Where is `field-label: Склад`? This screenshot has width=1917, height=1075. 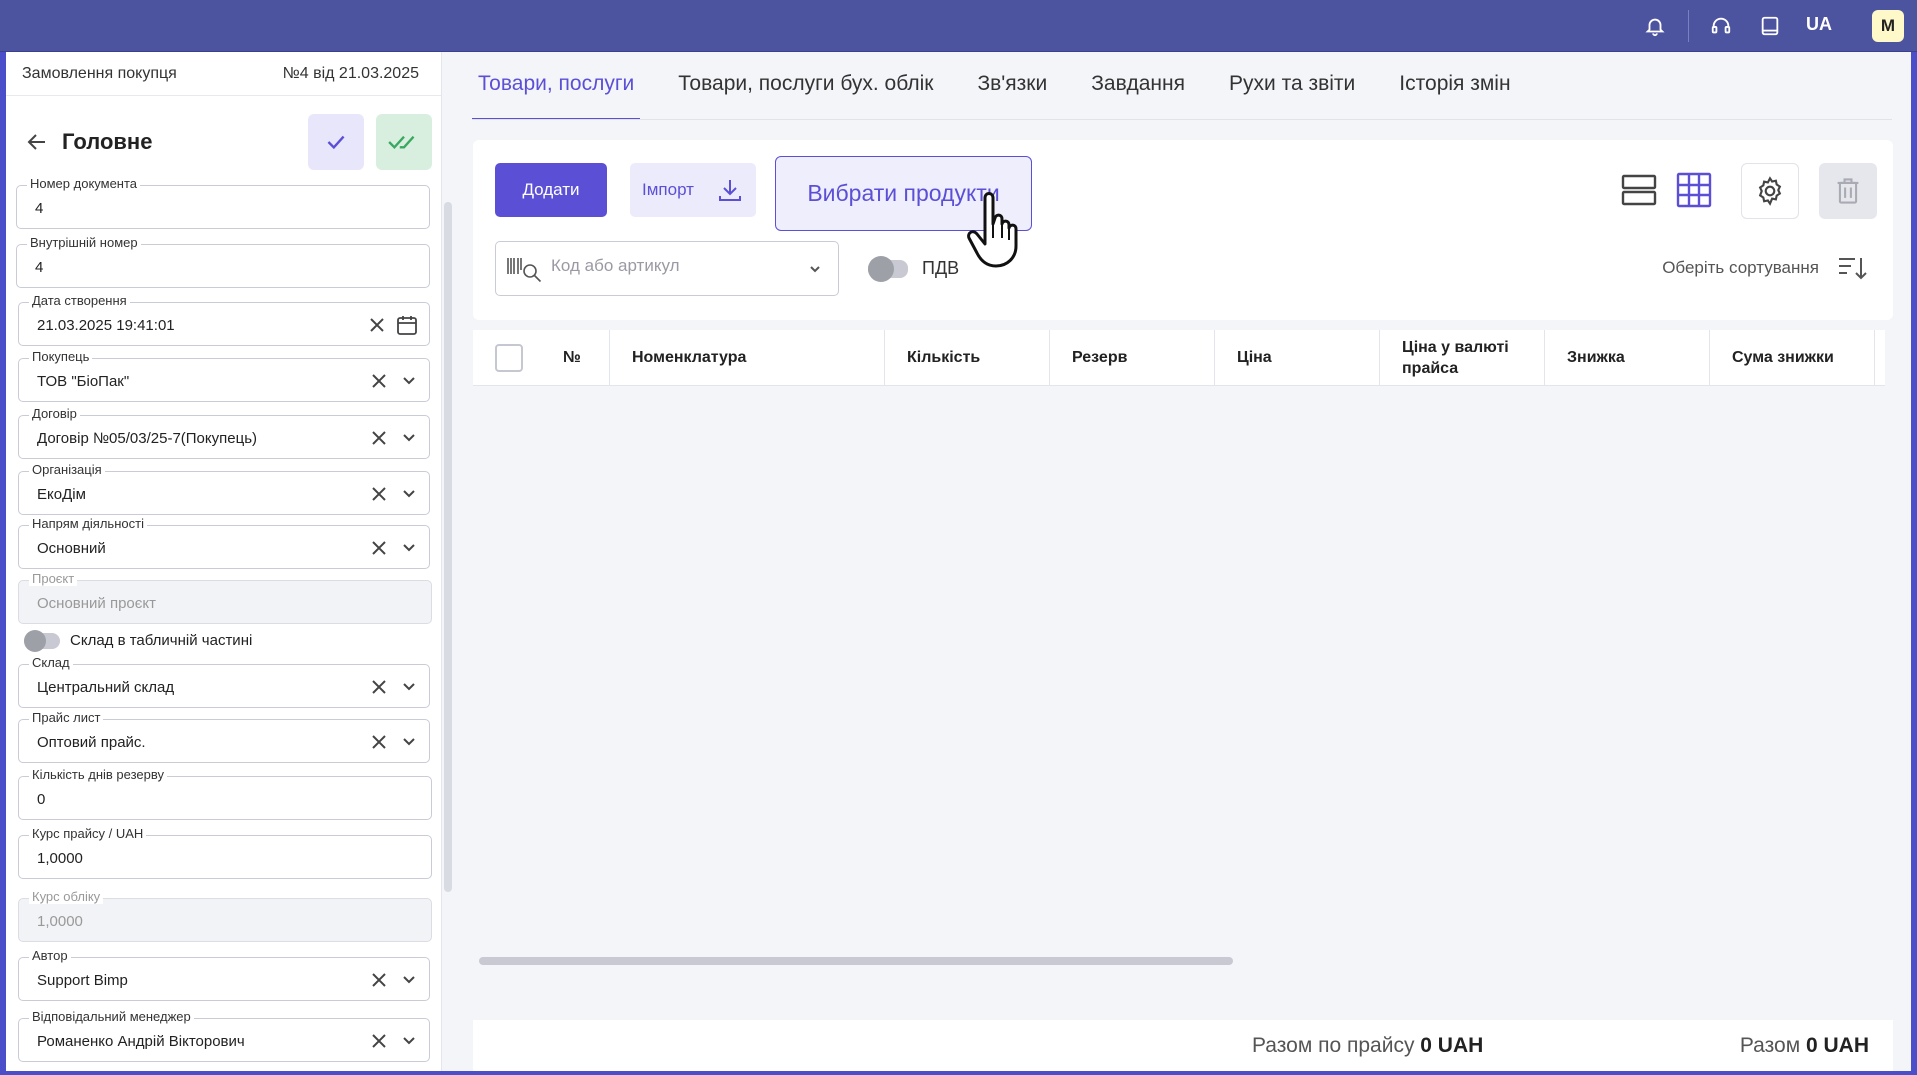 field-label: Склад is located at coordinates (51, 662).